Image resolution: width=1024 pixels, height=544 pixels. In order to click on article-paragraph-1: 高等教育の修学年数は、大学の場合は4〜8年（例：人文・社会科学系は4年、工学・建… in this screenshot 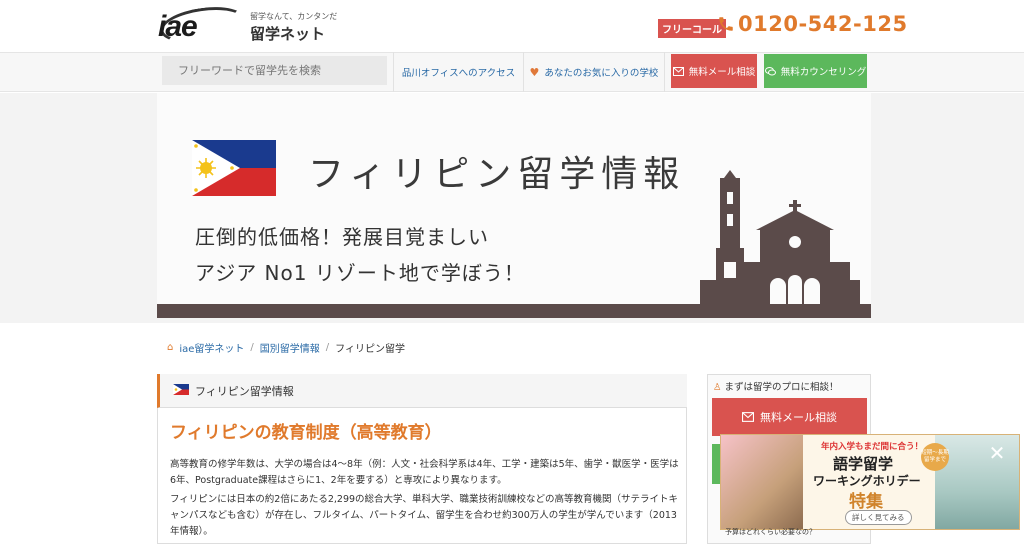, I will do `click(424, 472)`.